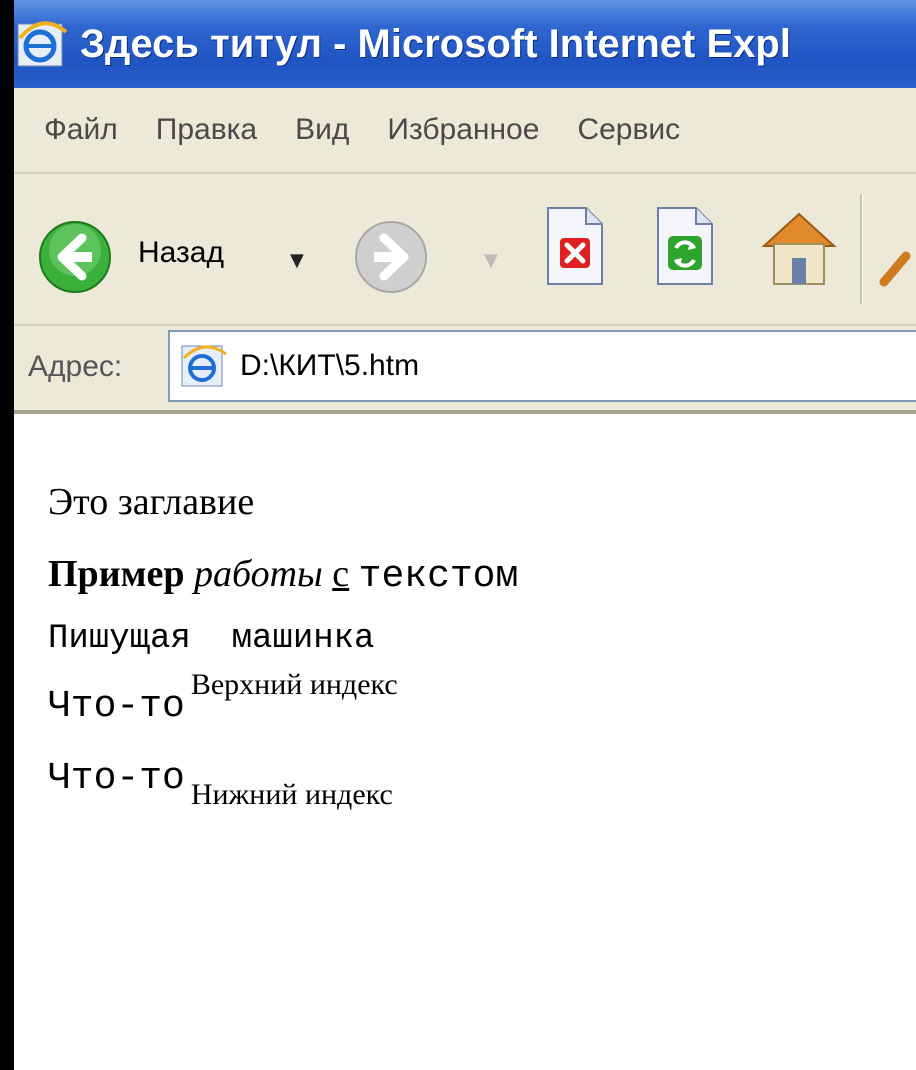 The width and height of the screenshot is (916, 1070). I want to click on underline-text: с, so click(341, 574).